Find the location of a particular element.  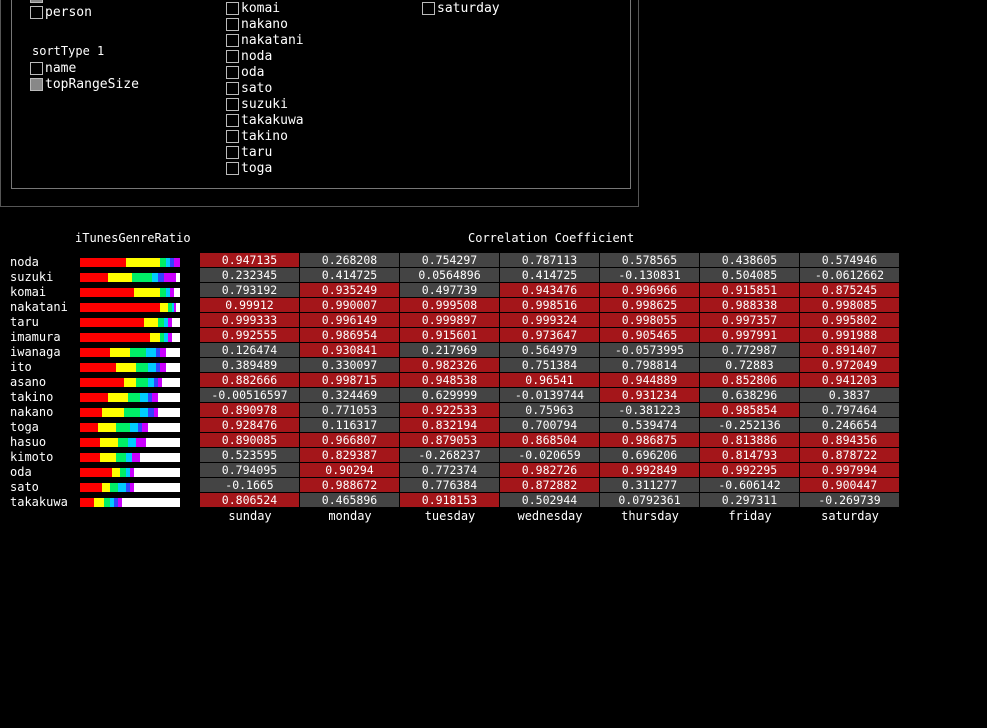

correlation-cell: 0.935249 is located at coordinates (349, 290).